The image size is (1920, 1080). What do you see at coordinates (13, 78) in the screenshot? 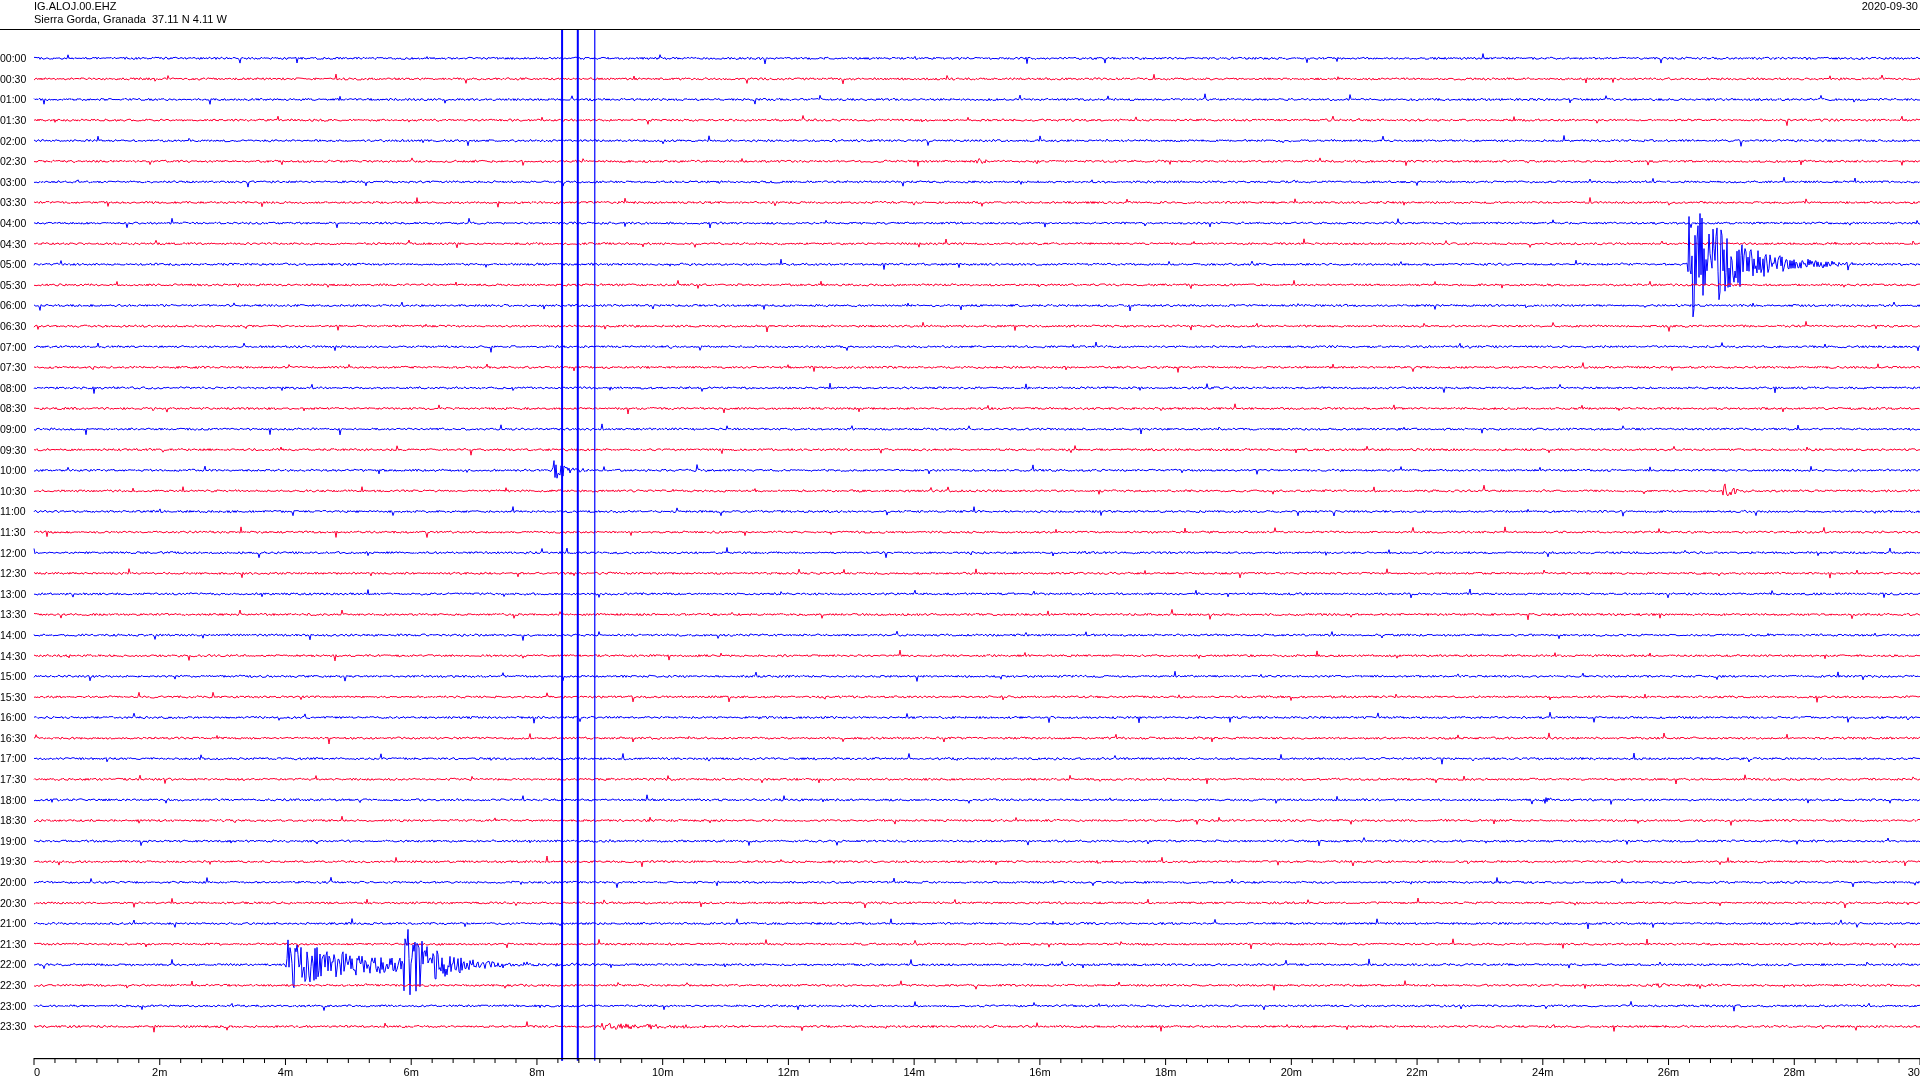
I see `time-label: 00:30` at bounding box center [13, 78].